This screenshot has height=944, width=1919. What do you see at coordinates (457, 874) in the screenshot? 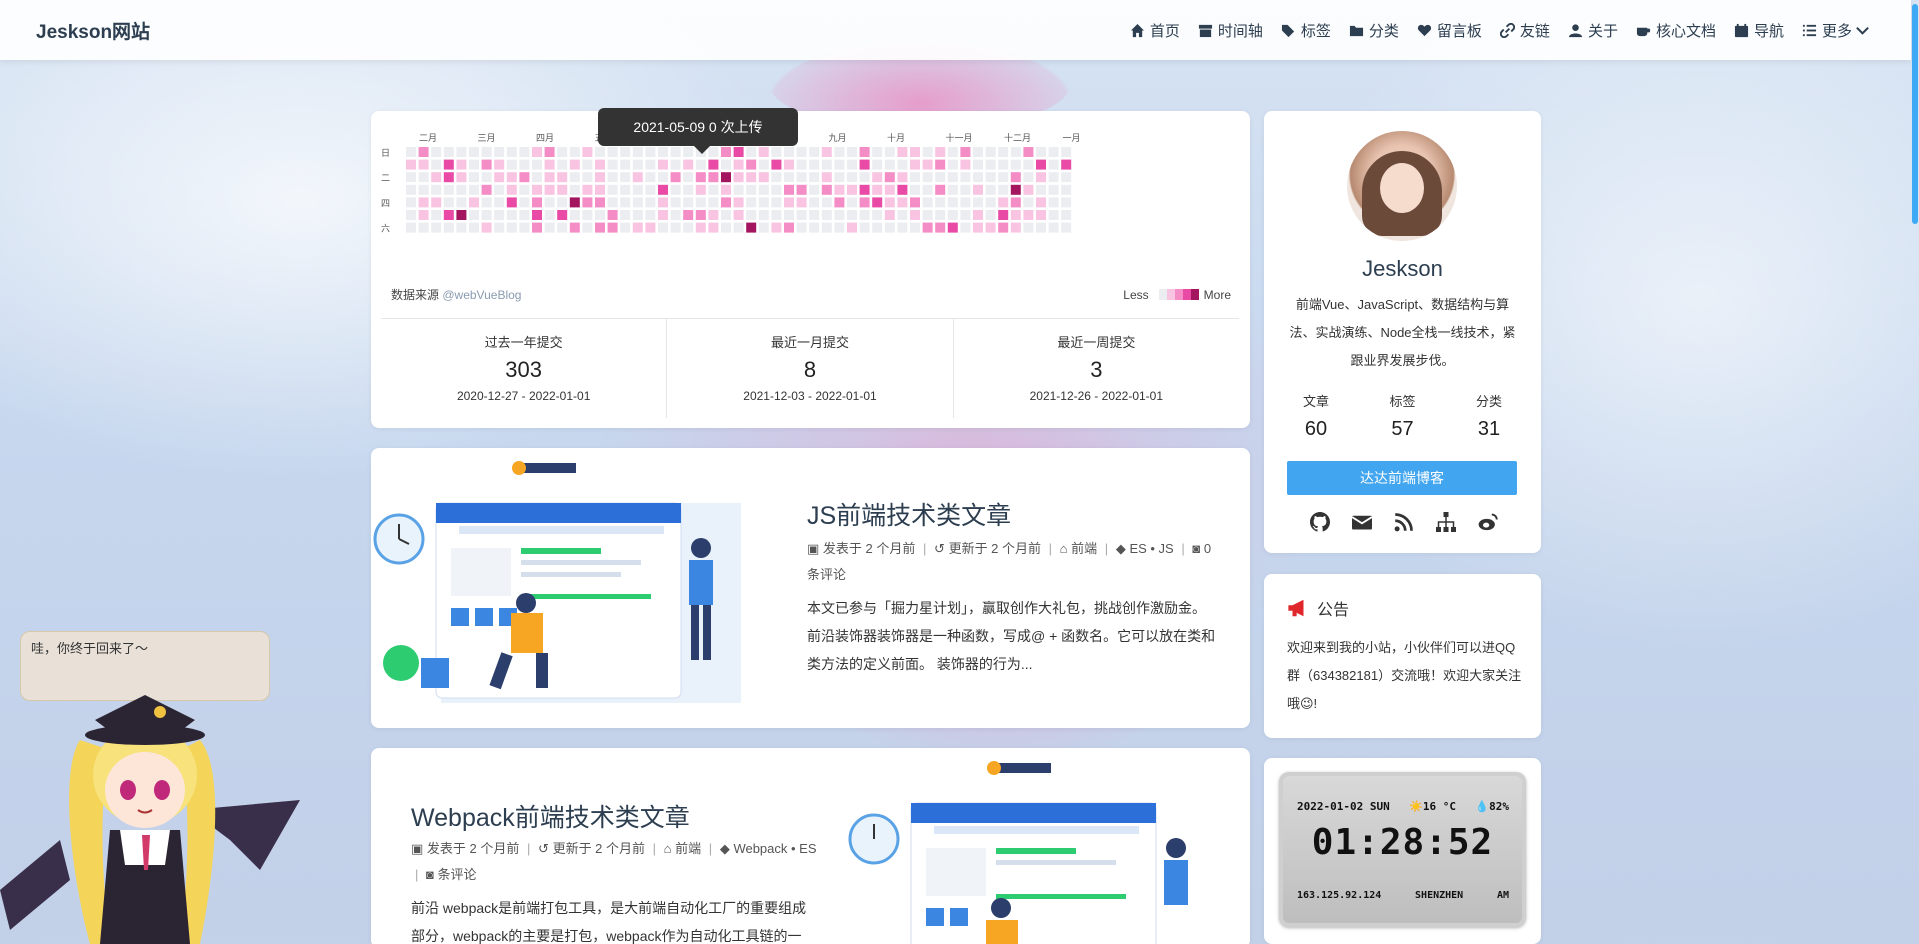
I see `post-comments: 条评论` at bounding box center [457, 874].